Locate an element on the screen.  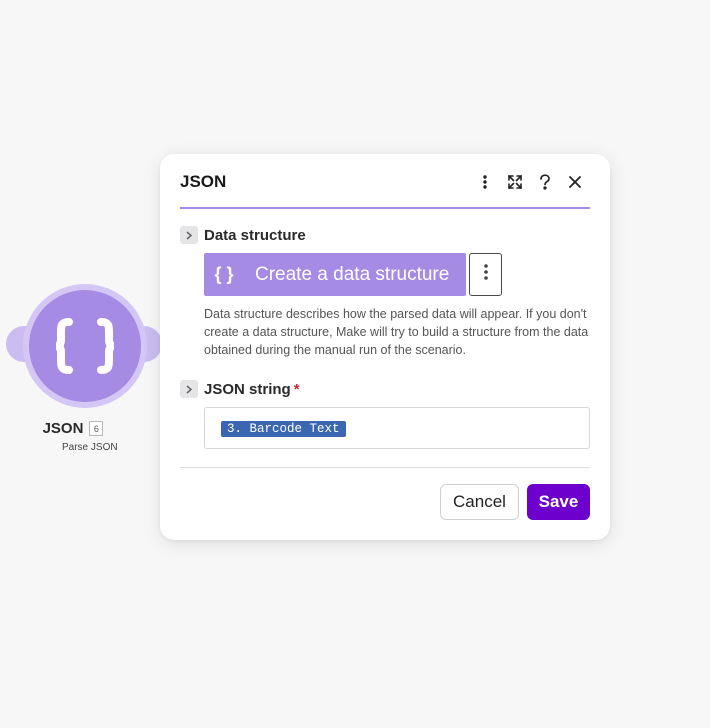
data-structure-row: Data structure is located at coordinates (243, 235).